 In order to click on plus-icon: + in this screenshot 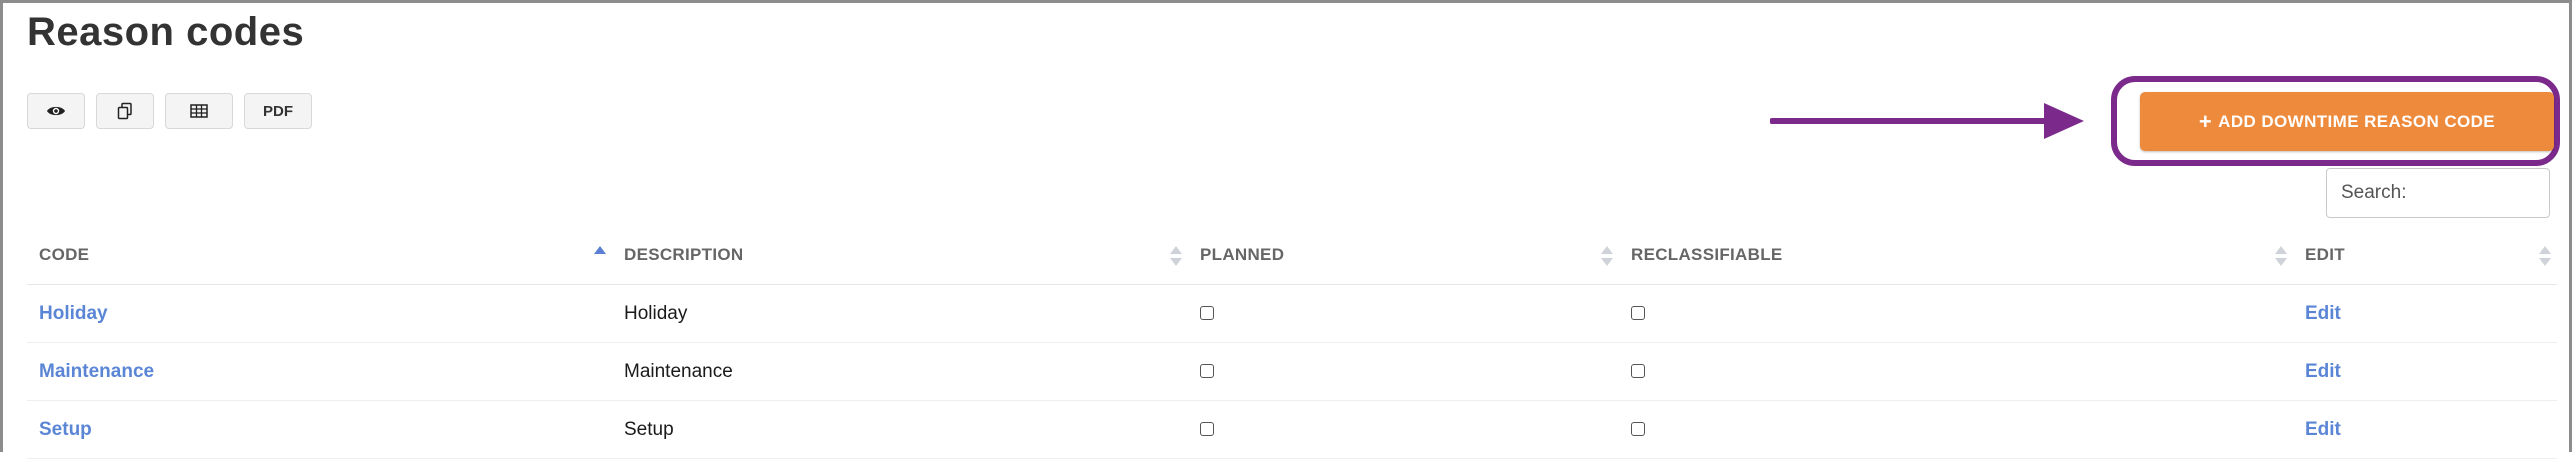, I will do `click(2205, 121)`.